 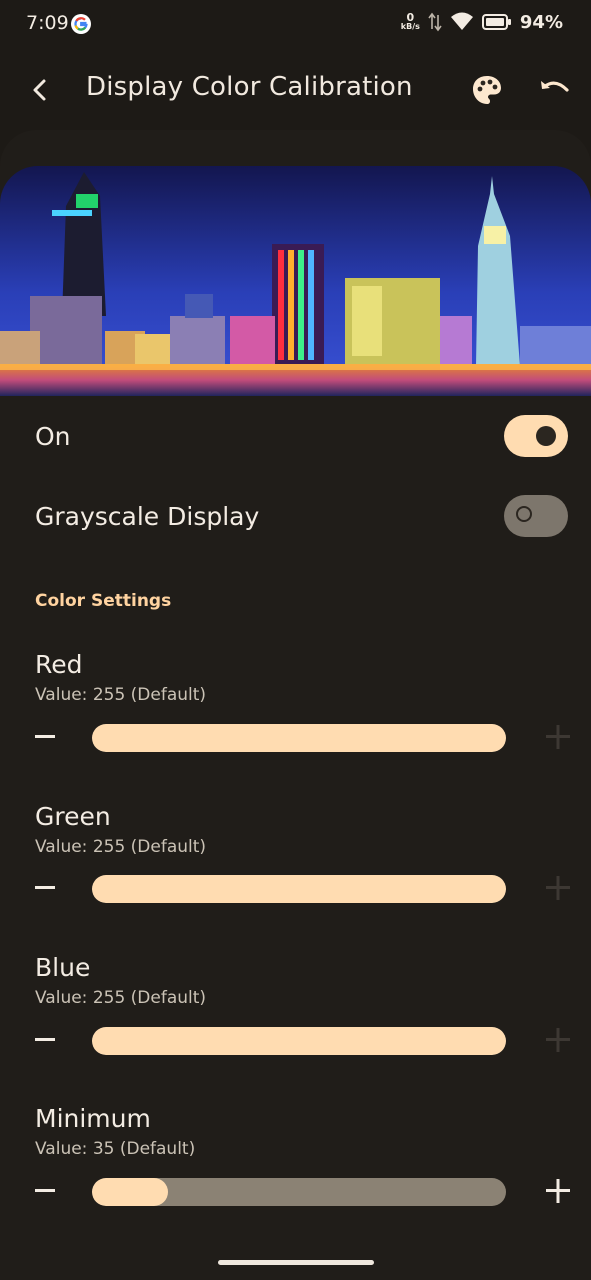 What do you see at coordinates (295, 26) in the screenshot?
I see `status-bar: 7:09 0 kB/s 94%` at bounding box center [295, 26].